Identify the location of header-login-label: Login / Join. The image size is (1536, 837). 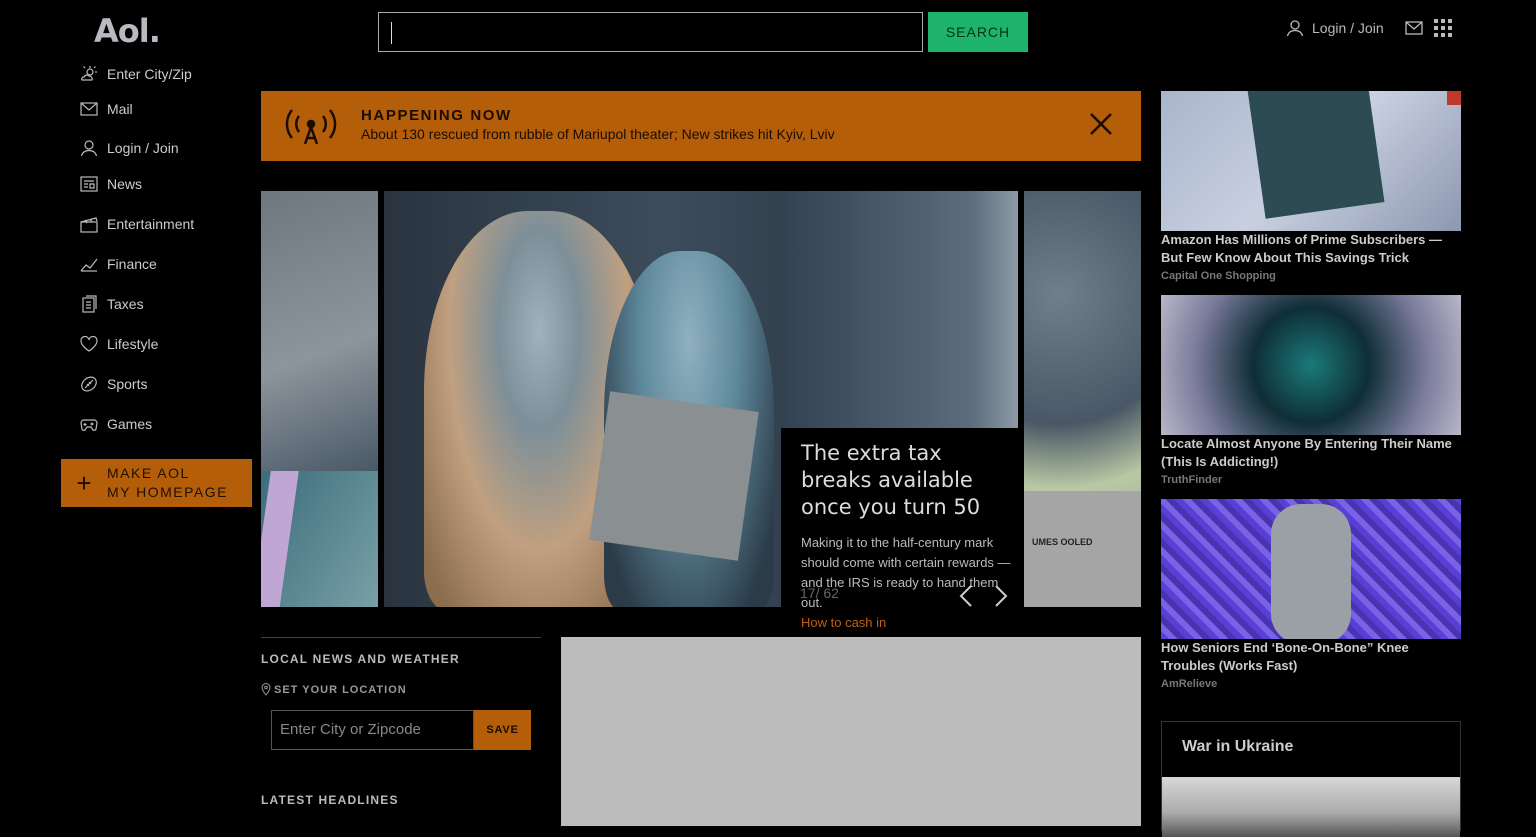
(1348, 28).